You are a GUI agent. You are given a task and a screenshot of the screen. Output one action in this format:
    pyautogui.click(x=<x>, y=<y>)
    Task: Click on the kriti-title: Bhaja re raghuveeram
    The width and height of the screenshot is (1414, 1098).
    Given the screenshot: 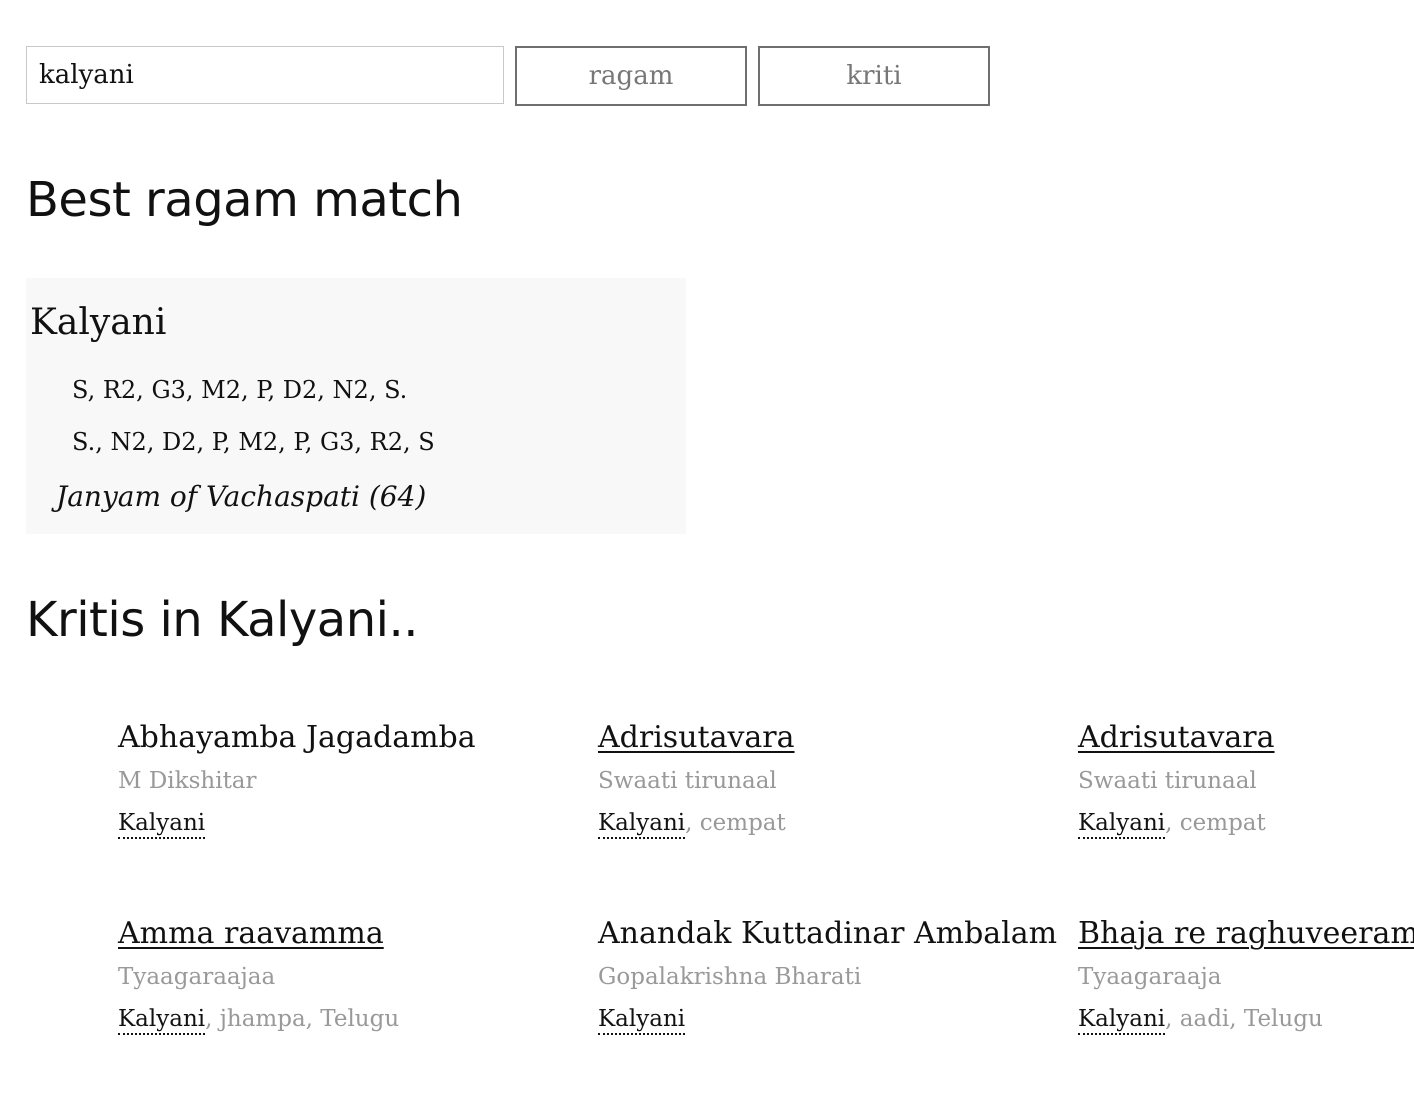 What is the action you would take?
    pyautogui.click(x=1246, y=934)
    